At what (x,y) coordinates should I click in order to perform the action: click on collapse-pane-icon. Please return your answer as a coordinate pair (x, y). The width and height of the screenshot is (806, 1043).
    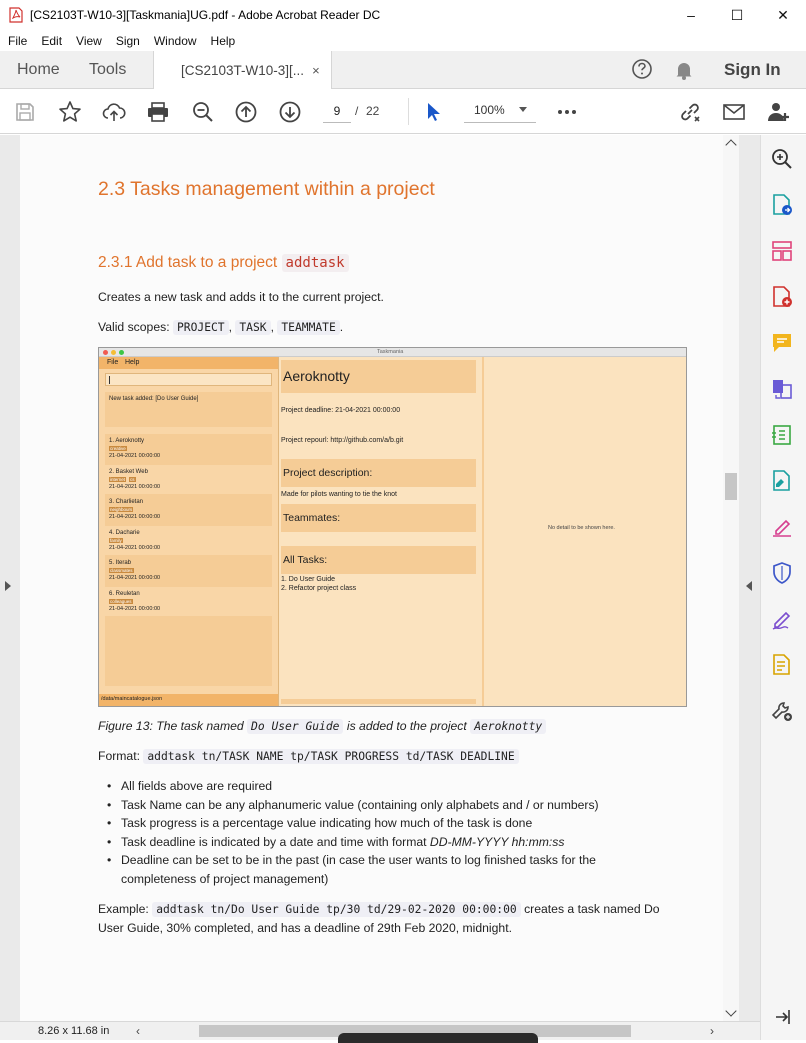
    Looking at the image, I should click on (782, 1017).